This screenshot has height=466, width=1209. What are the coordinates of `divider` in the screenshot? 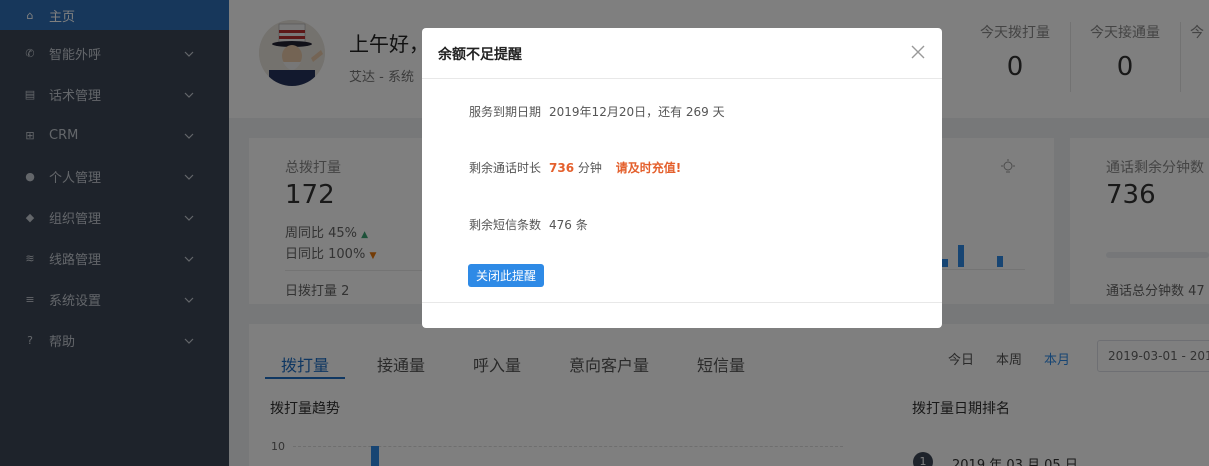 It's located at (682, 302).